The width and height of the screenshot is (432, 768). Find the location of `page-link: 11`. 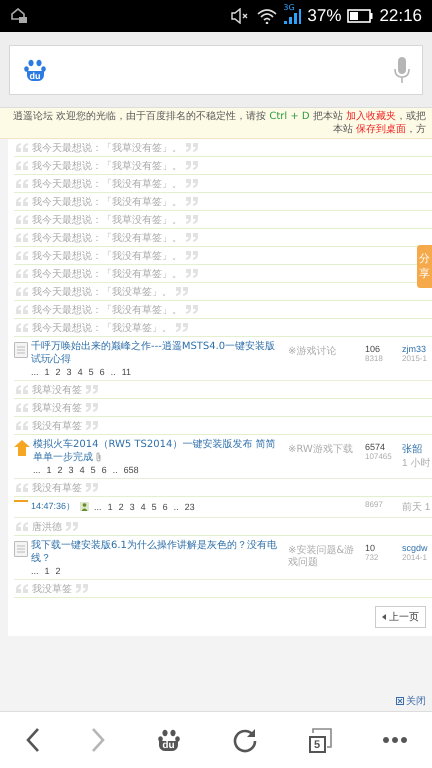

page-link: 11 is located at coordinates (126, 372).